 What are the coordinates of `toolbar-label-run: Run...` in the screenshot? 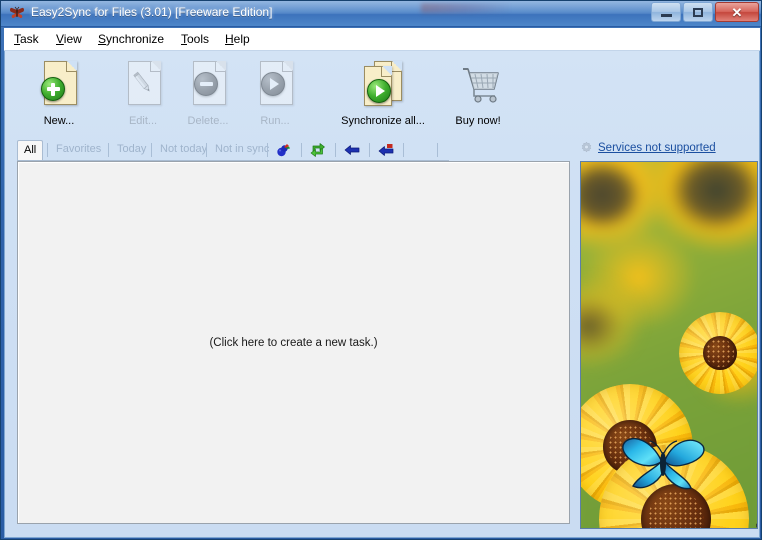 It's located at (275, 121).